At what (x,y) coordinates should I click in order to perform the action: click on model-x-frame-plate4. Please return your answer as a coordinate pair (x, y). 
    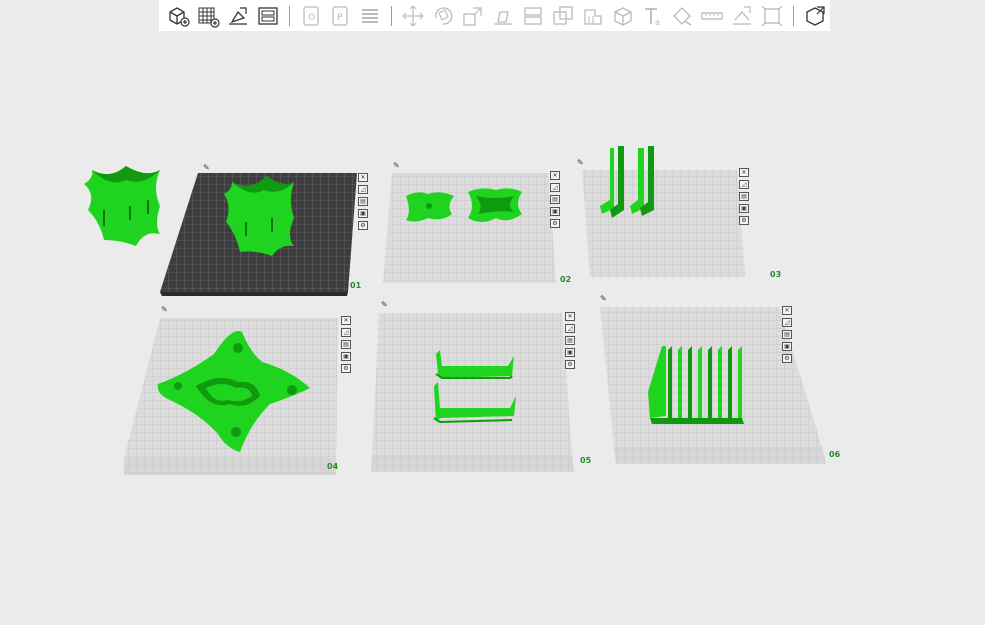
    Looking at the image, I should click on (233, 391).